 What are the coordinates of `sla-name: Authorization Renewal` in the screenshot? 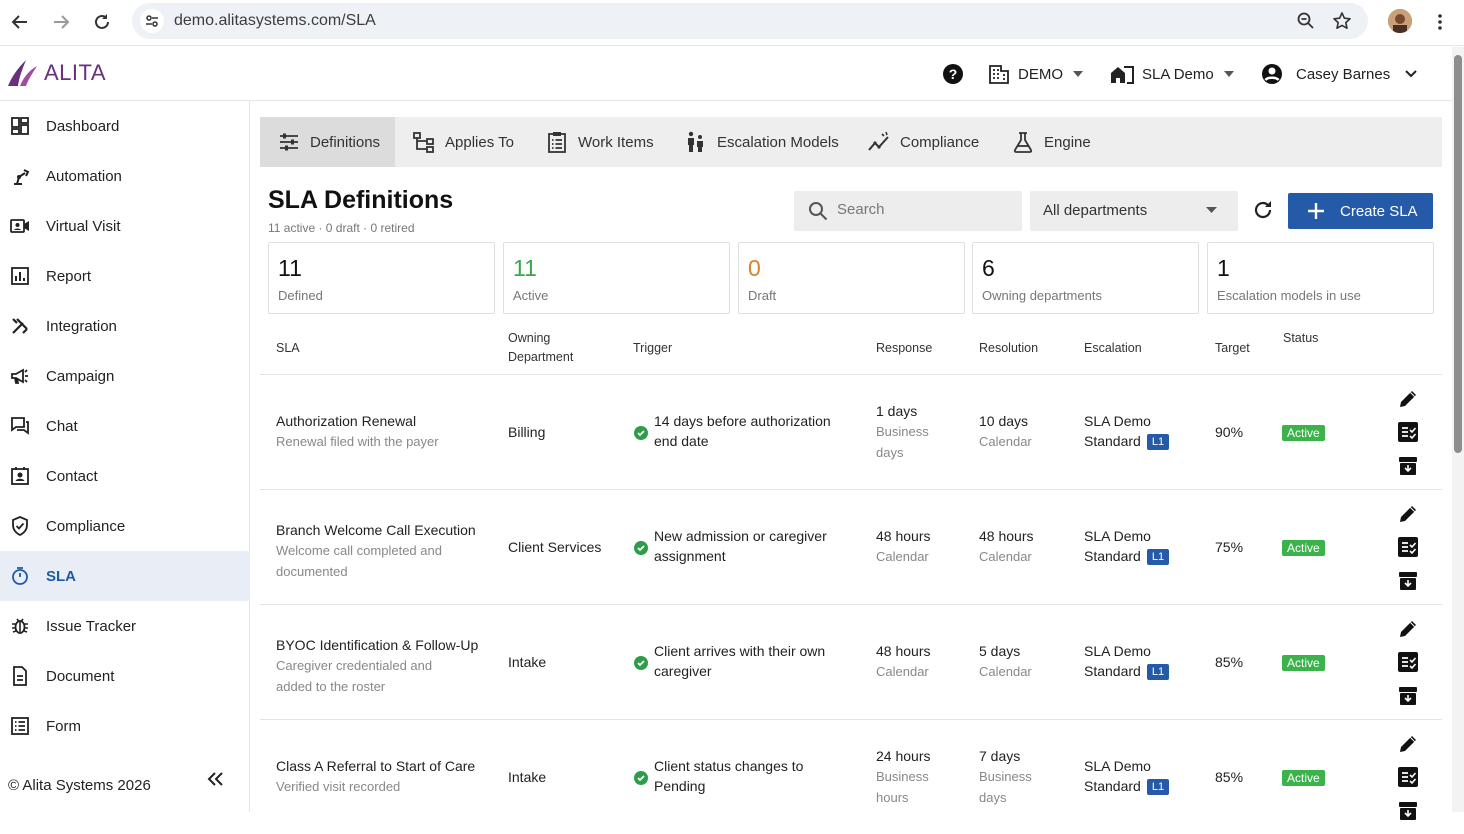 It's located at (386, 421).